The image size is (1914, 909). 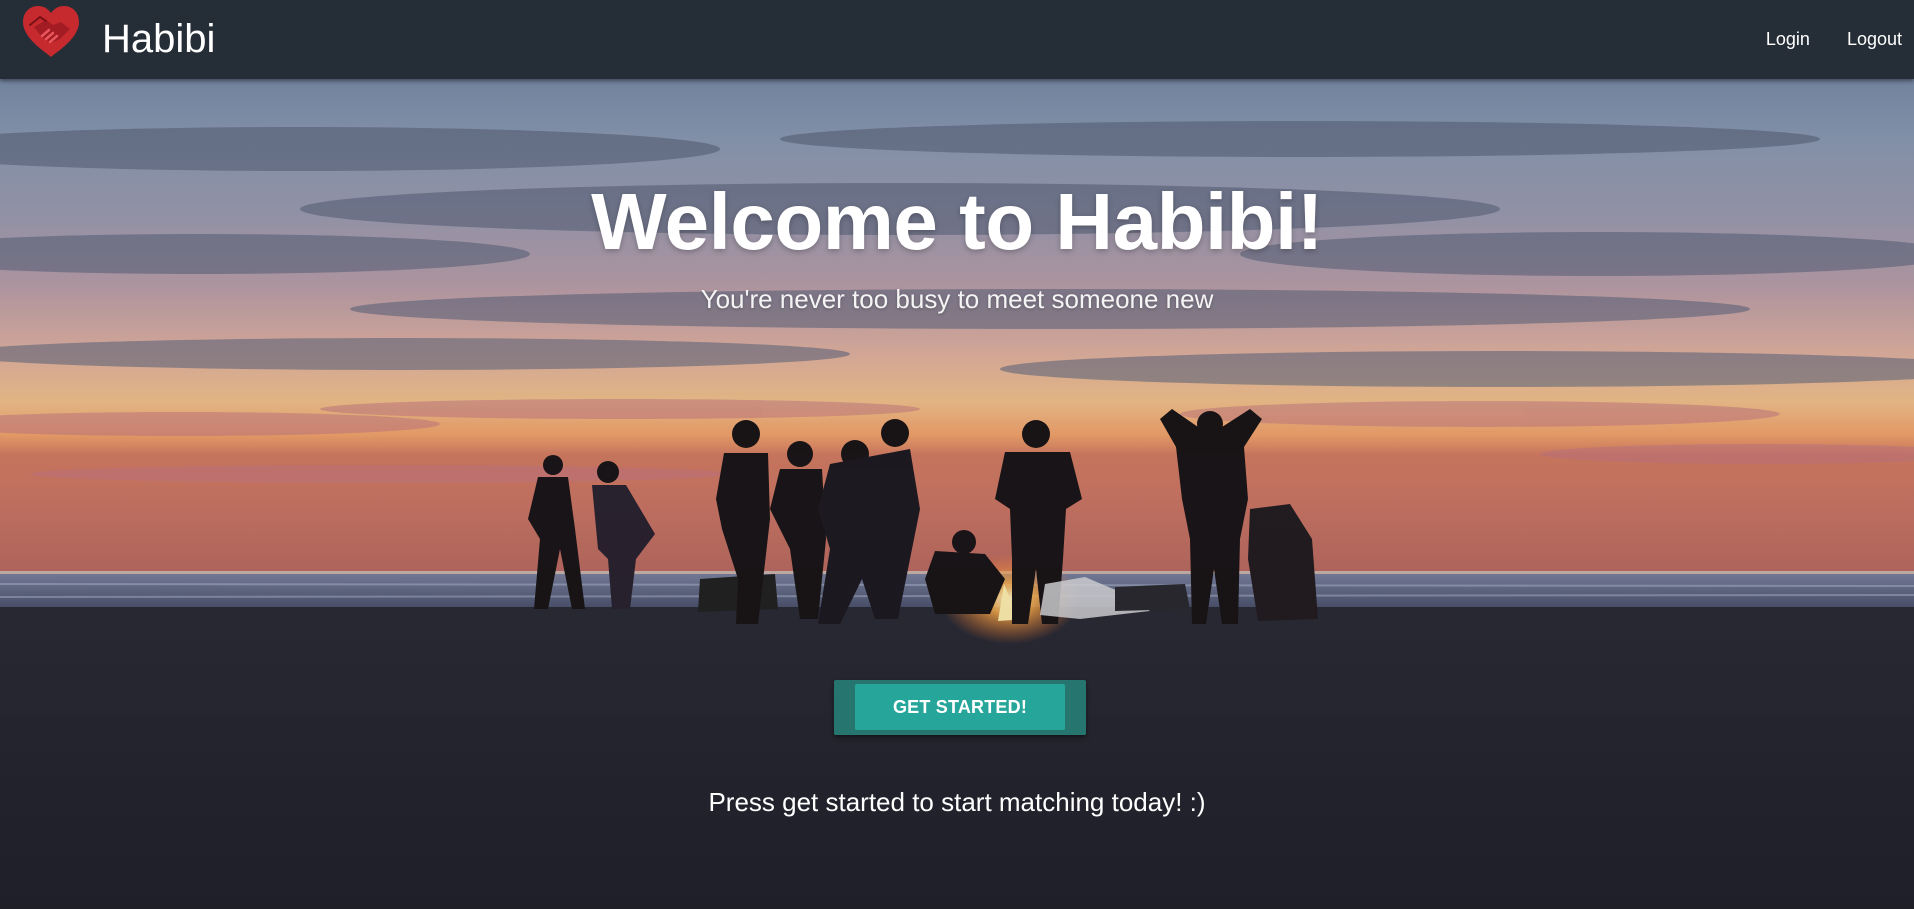 What do you see at coordinates (1788, 39) in the screenshot?
I see `login-link: Login` at bounding box center [1788, 39].